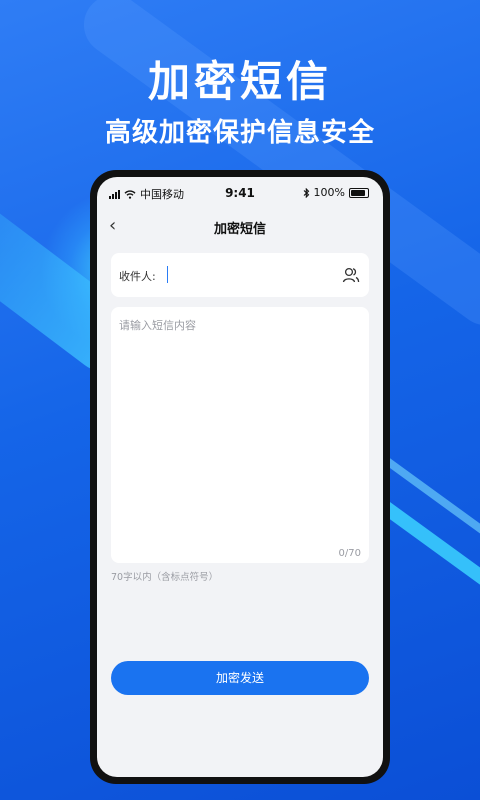  I want to click on nav-bar: ‹ 加密短信, so click(240, 226).